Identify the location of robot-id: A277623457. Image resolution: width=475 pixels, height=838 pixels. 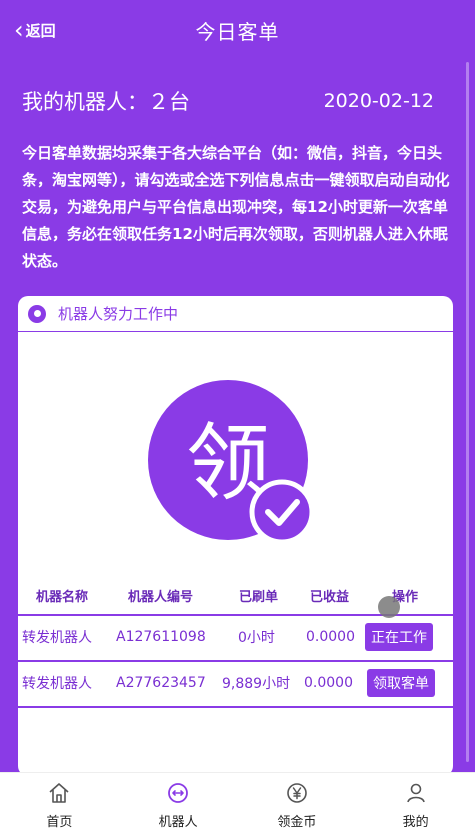
(161, 683).